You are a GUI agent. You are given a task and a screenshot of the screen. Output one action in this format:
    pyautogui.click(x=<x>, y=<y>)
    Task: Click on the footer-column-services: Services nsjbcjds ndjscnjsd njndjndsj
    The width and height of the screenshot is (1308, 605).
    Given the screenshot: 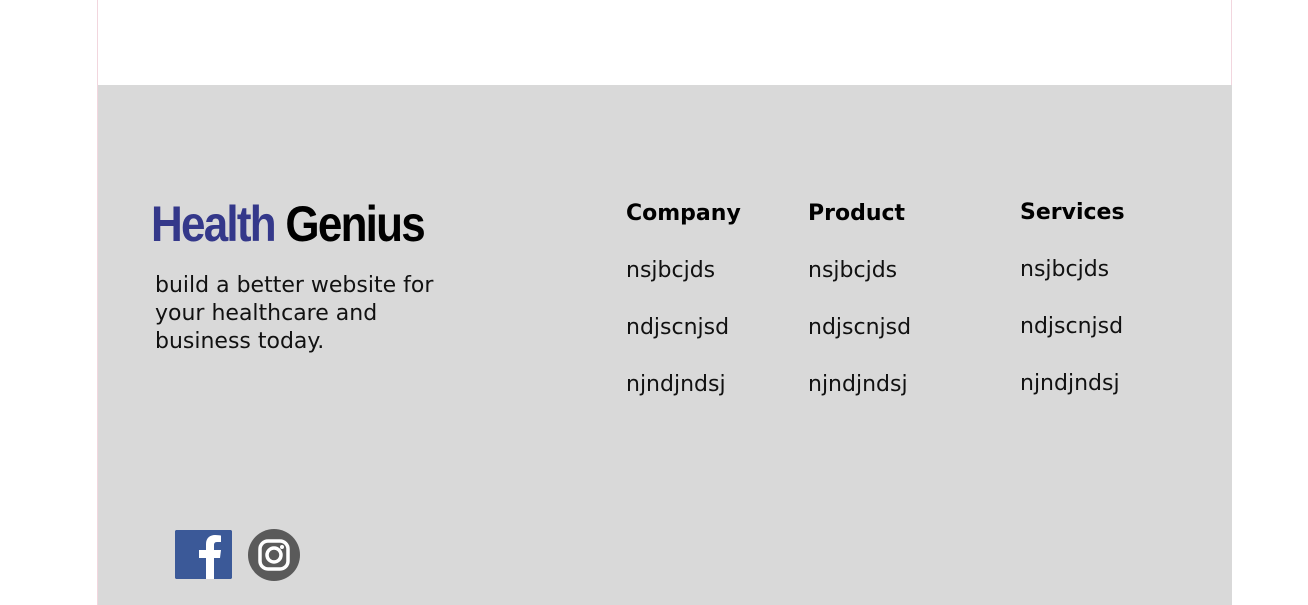 What is the action you would take?
    pyautogui.click(x=1072, y=312)
    